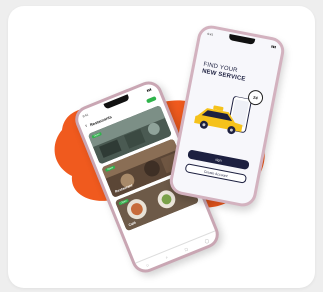 This screenshot has width=323, height=292. Describe the element at coordinates (207, 240) in the screenshot. I see `user-icon: ◯` at that location.